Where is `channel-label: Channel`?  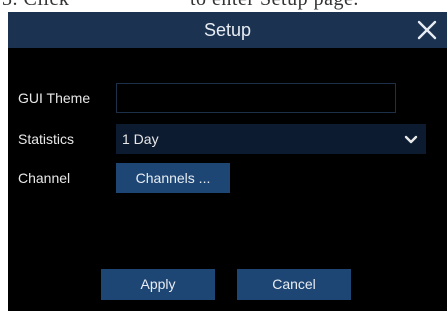
channel-label: Channel is located at coordinates (44, 178).